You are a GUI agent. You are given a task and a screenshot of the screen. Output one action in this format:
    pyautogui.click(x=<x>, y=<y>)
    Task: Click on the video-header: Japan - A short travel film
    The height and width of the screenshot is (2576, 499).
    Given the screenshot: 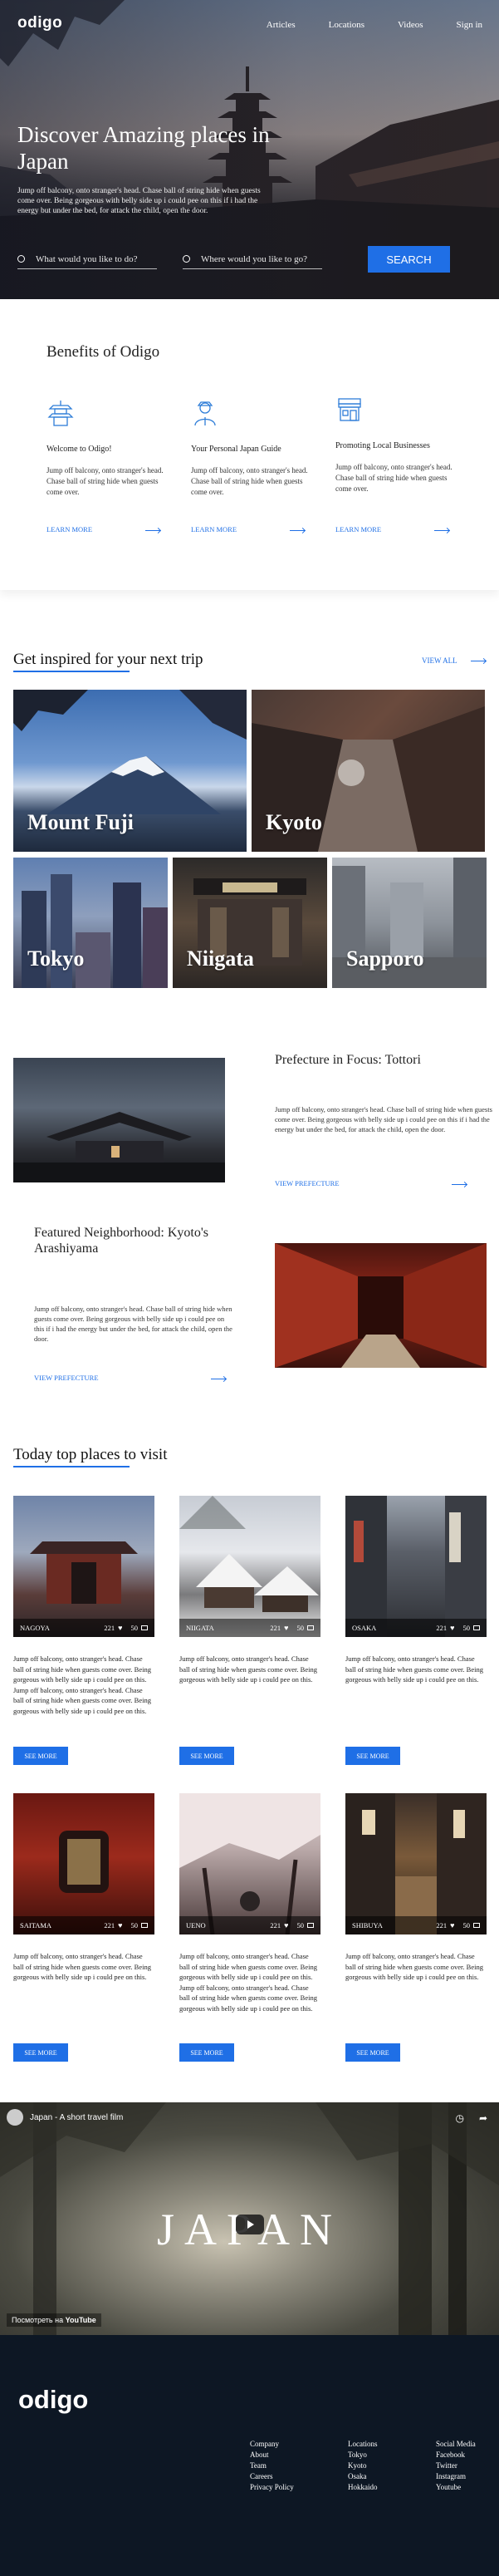 What is the action you would take?
    pyautogui.click(x=65, y=2117)
    